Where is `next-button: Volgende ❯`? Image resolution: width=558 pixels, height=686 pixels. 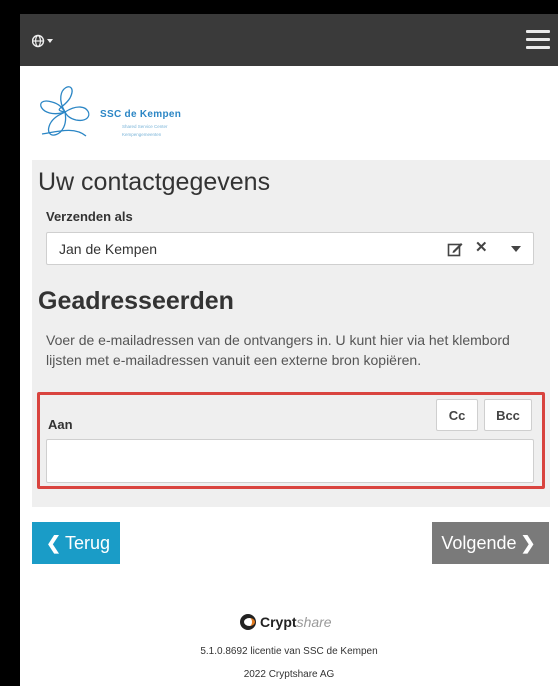 next-button: Volgende ❯ is located at coordinates (490, 543).